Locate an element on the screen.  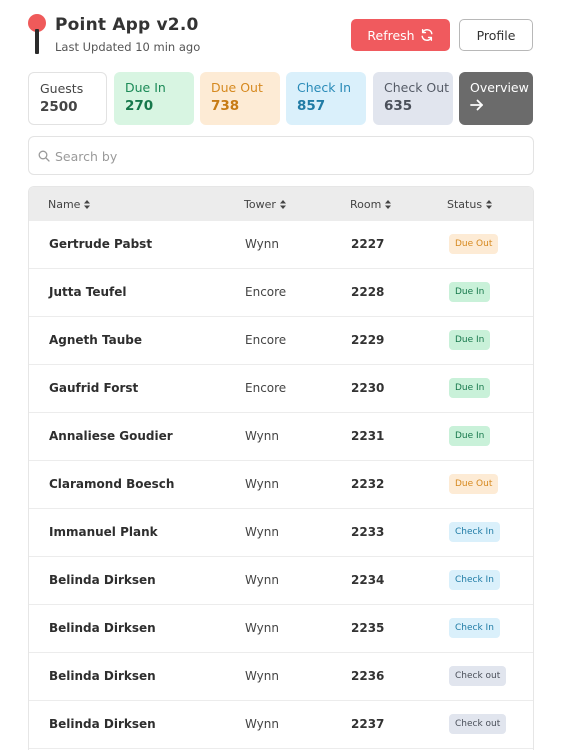
stat-card-due-in: Due In 270 is located at coordinates (154, 98).